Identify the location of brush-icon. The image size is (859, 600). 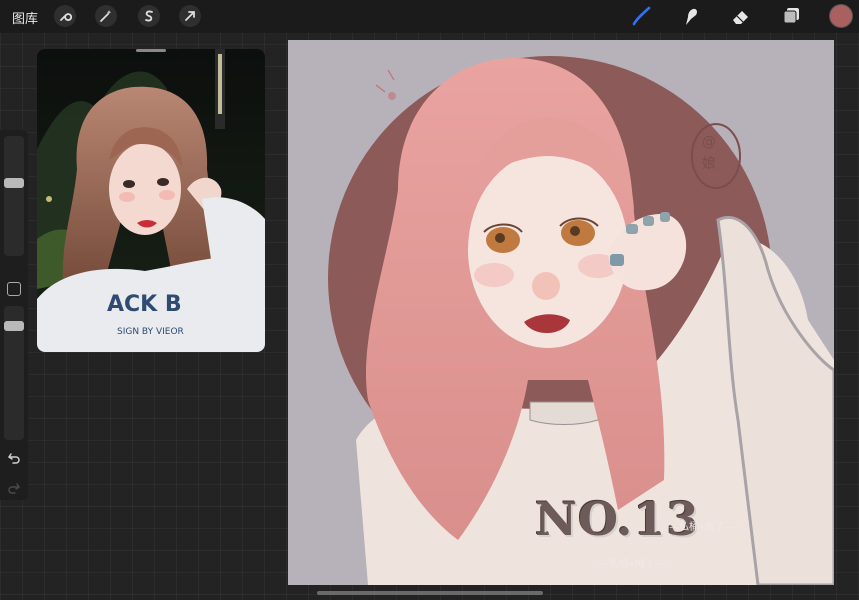
(641, 16).